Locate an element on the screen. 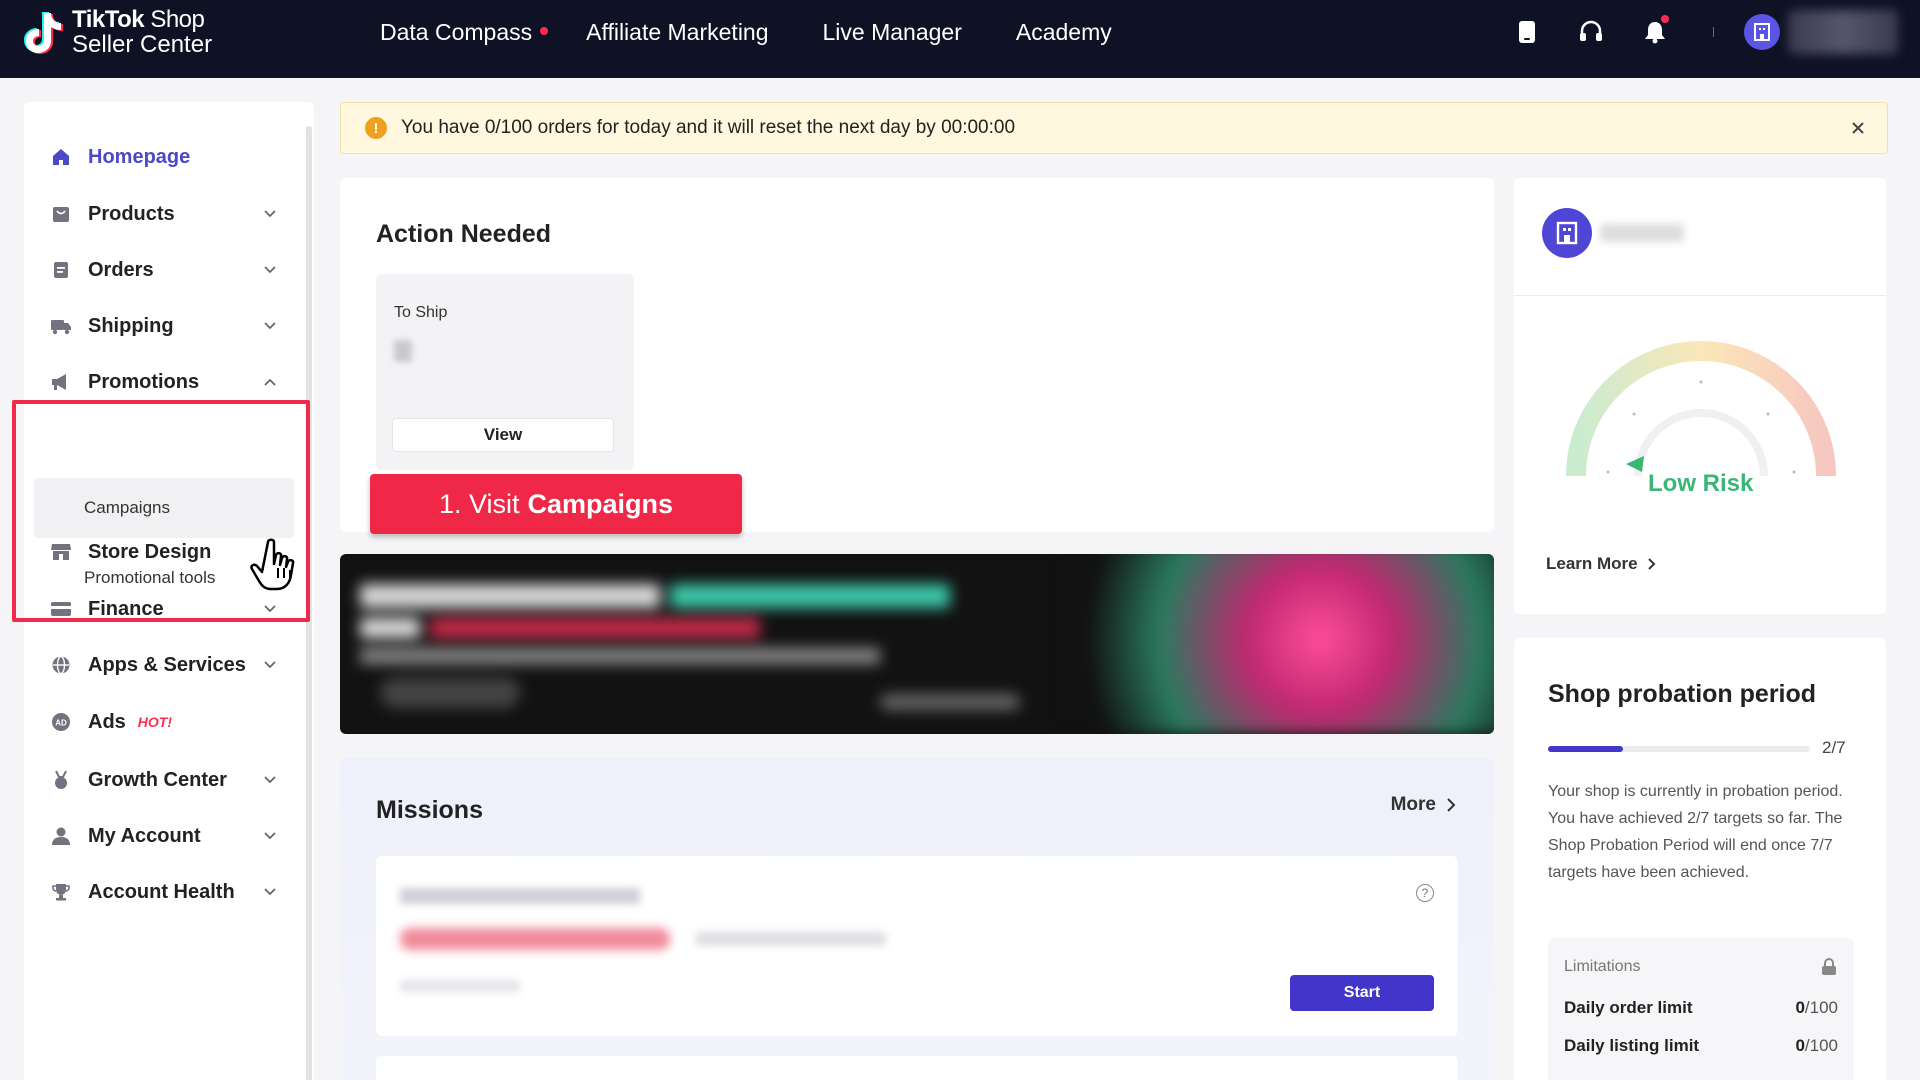 The image size is (1920, 1080). daily-order-limit-row: Daily order limit 0/100 is located at coordinates (1701, 1008).